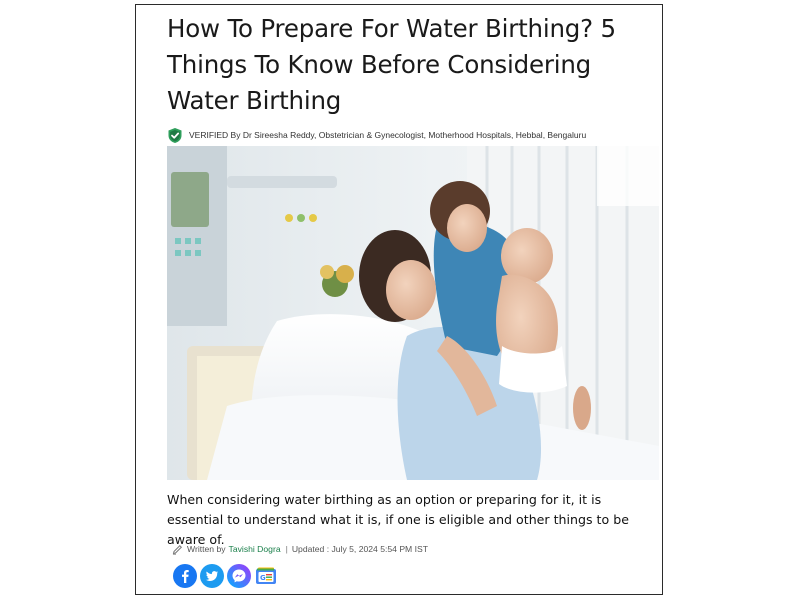 The height and width of the screenshot is (600, 800). What do you see at coordinates (359, 549) in the screenshot?
I see `updated-timestamp: Updated : July 5, 2024 5:54 PM IST` at bounding box center [359, 549].